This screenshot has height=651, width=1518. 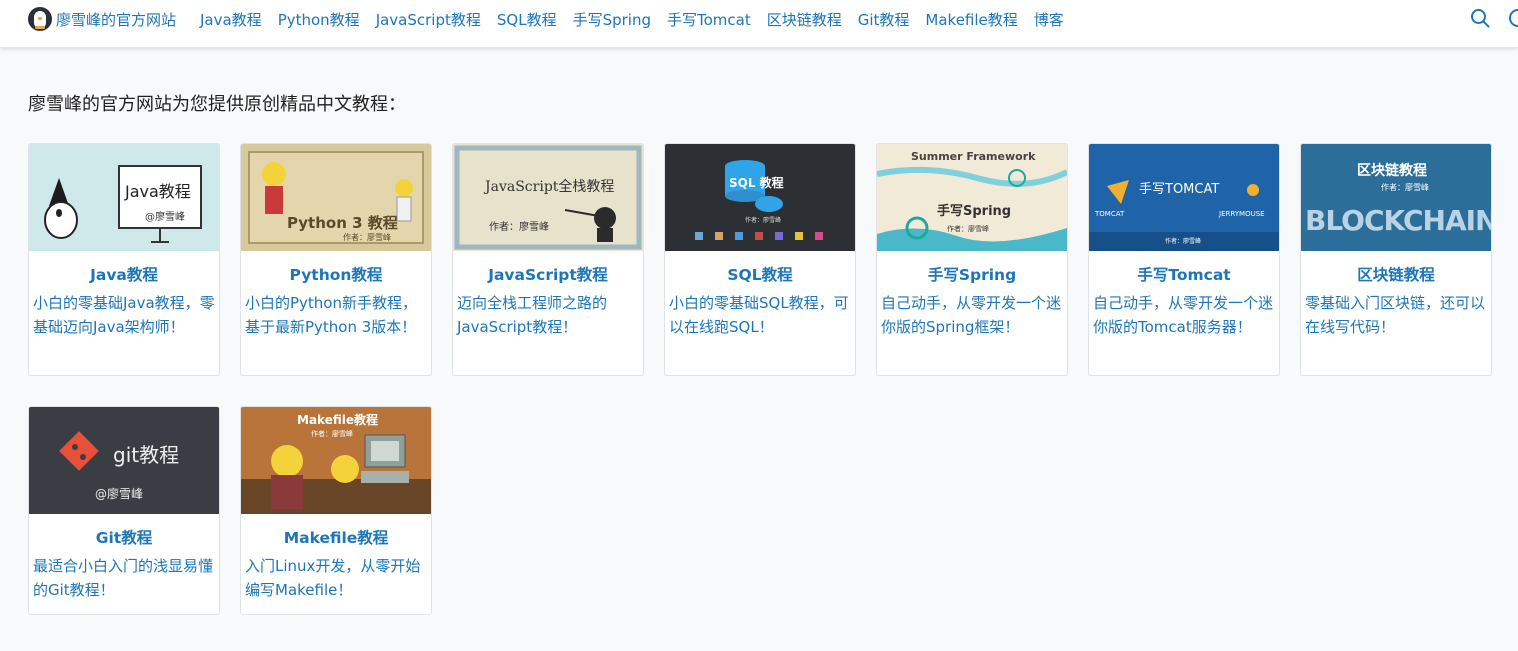 What do you see at coordinates (1396, 275) in the screenshot?
I see `card-blockchain-title: 区块链教程` at bounding box center [1396, 275].